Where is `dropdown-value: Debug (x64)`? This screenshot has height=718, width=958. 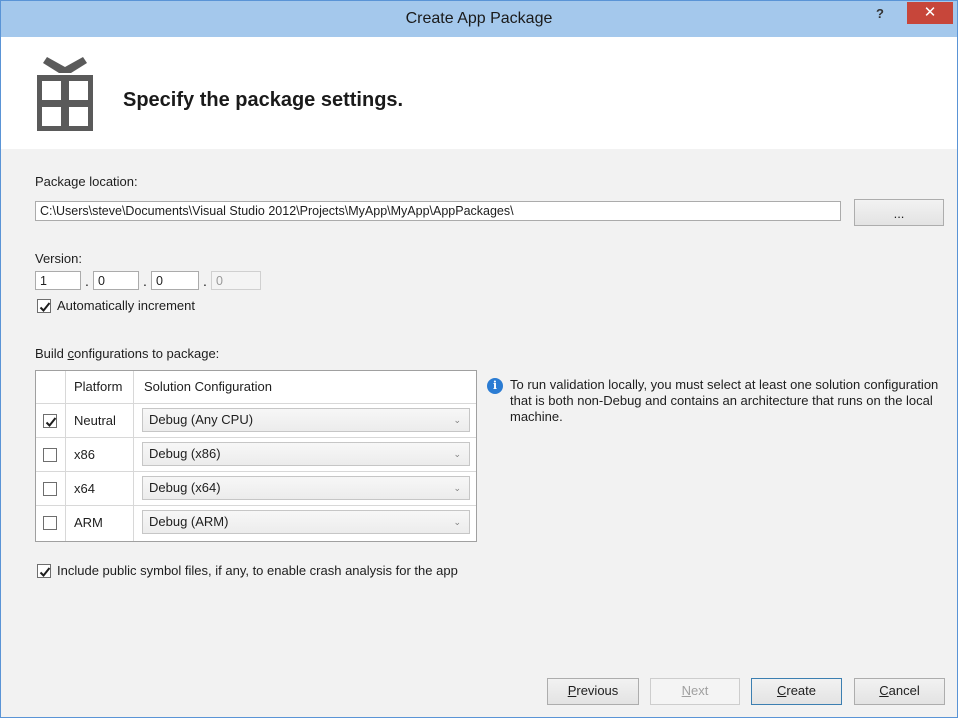 dropdown-value: Debug (x64) is located at coordinates (185, 487).